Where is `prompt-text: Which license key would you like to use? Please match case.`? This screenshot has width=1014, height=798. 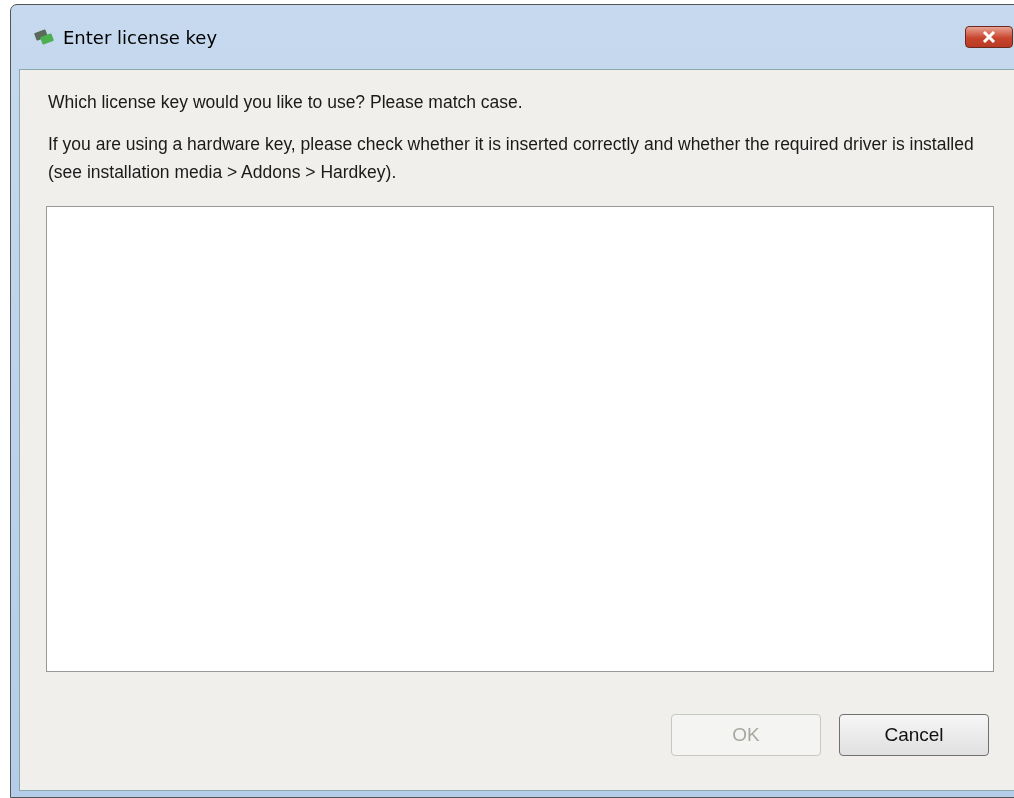
prompt-text: Which license key would you like to use? Please match case. is located at coordinates (286, 102).